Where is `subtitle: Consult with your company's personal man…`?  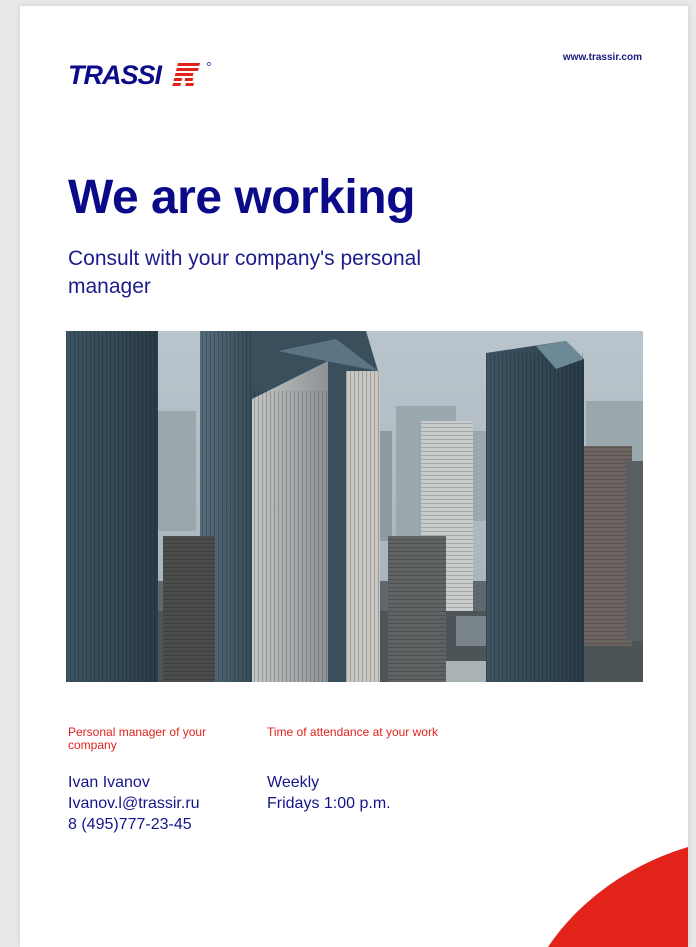 subtitle: Consult with your company's personal man… is located at coordinates (245, 272).